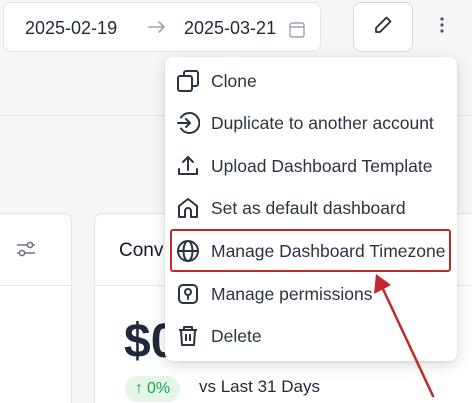 The height and width of the screenshot is (403, 472). I want to click on globe-icon, so click(188, 251).